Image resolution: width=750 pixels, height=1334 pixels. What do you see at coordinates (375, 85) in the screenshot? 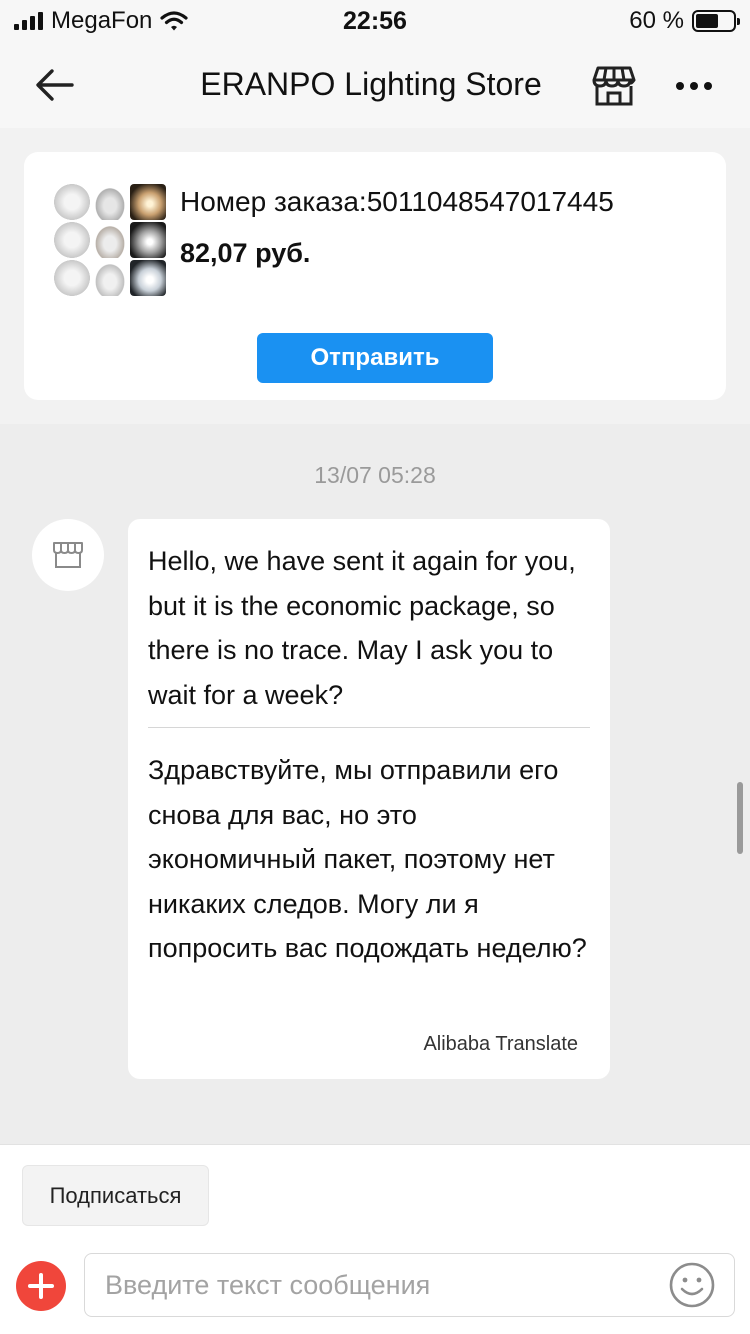
I see `nav-bar: ERANPO Lighting Store` at bounding box center [375, 85].